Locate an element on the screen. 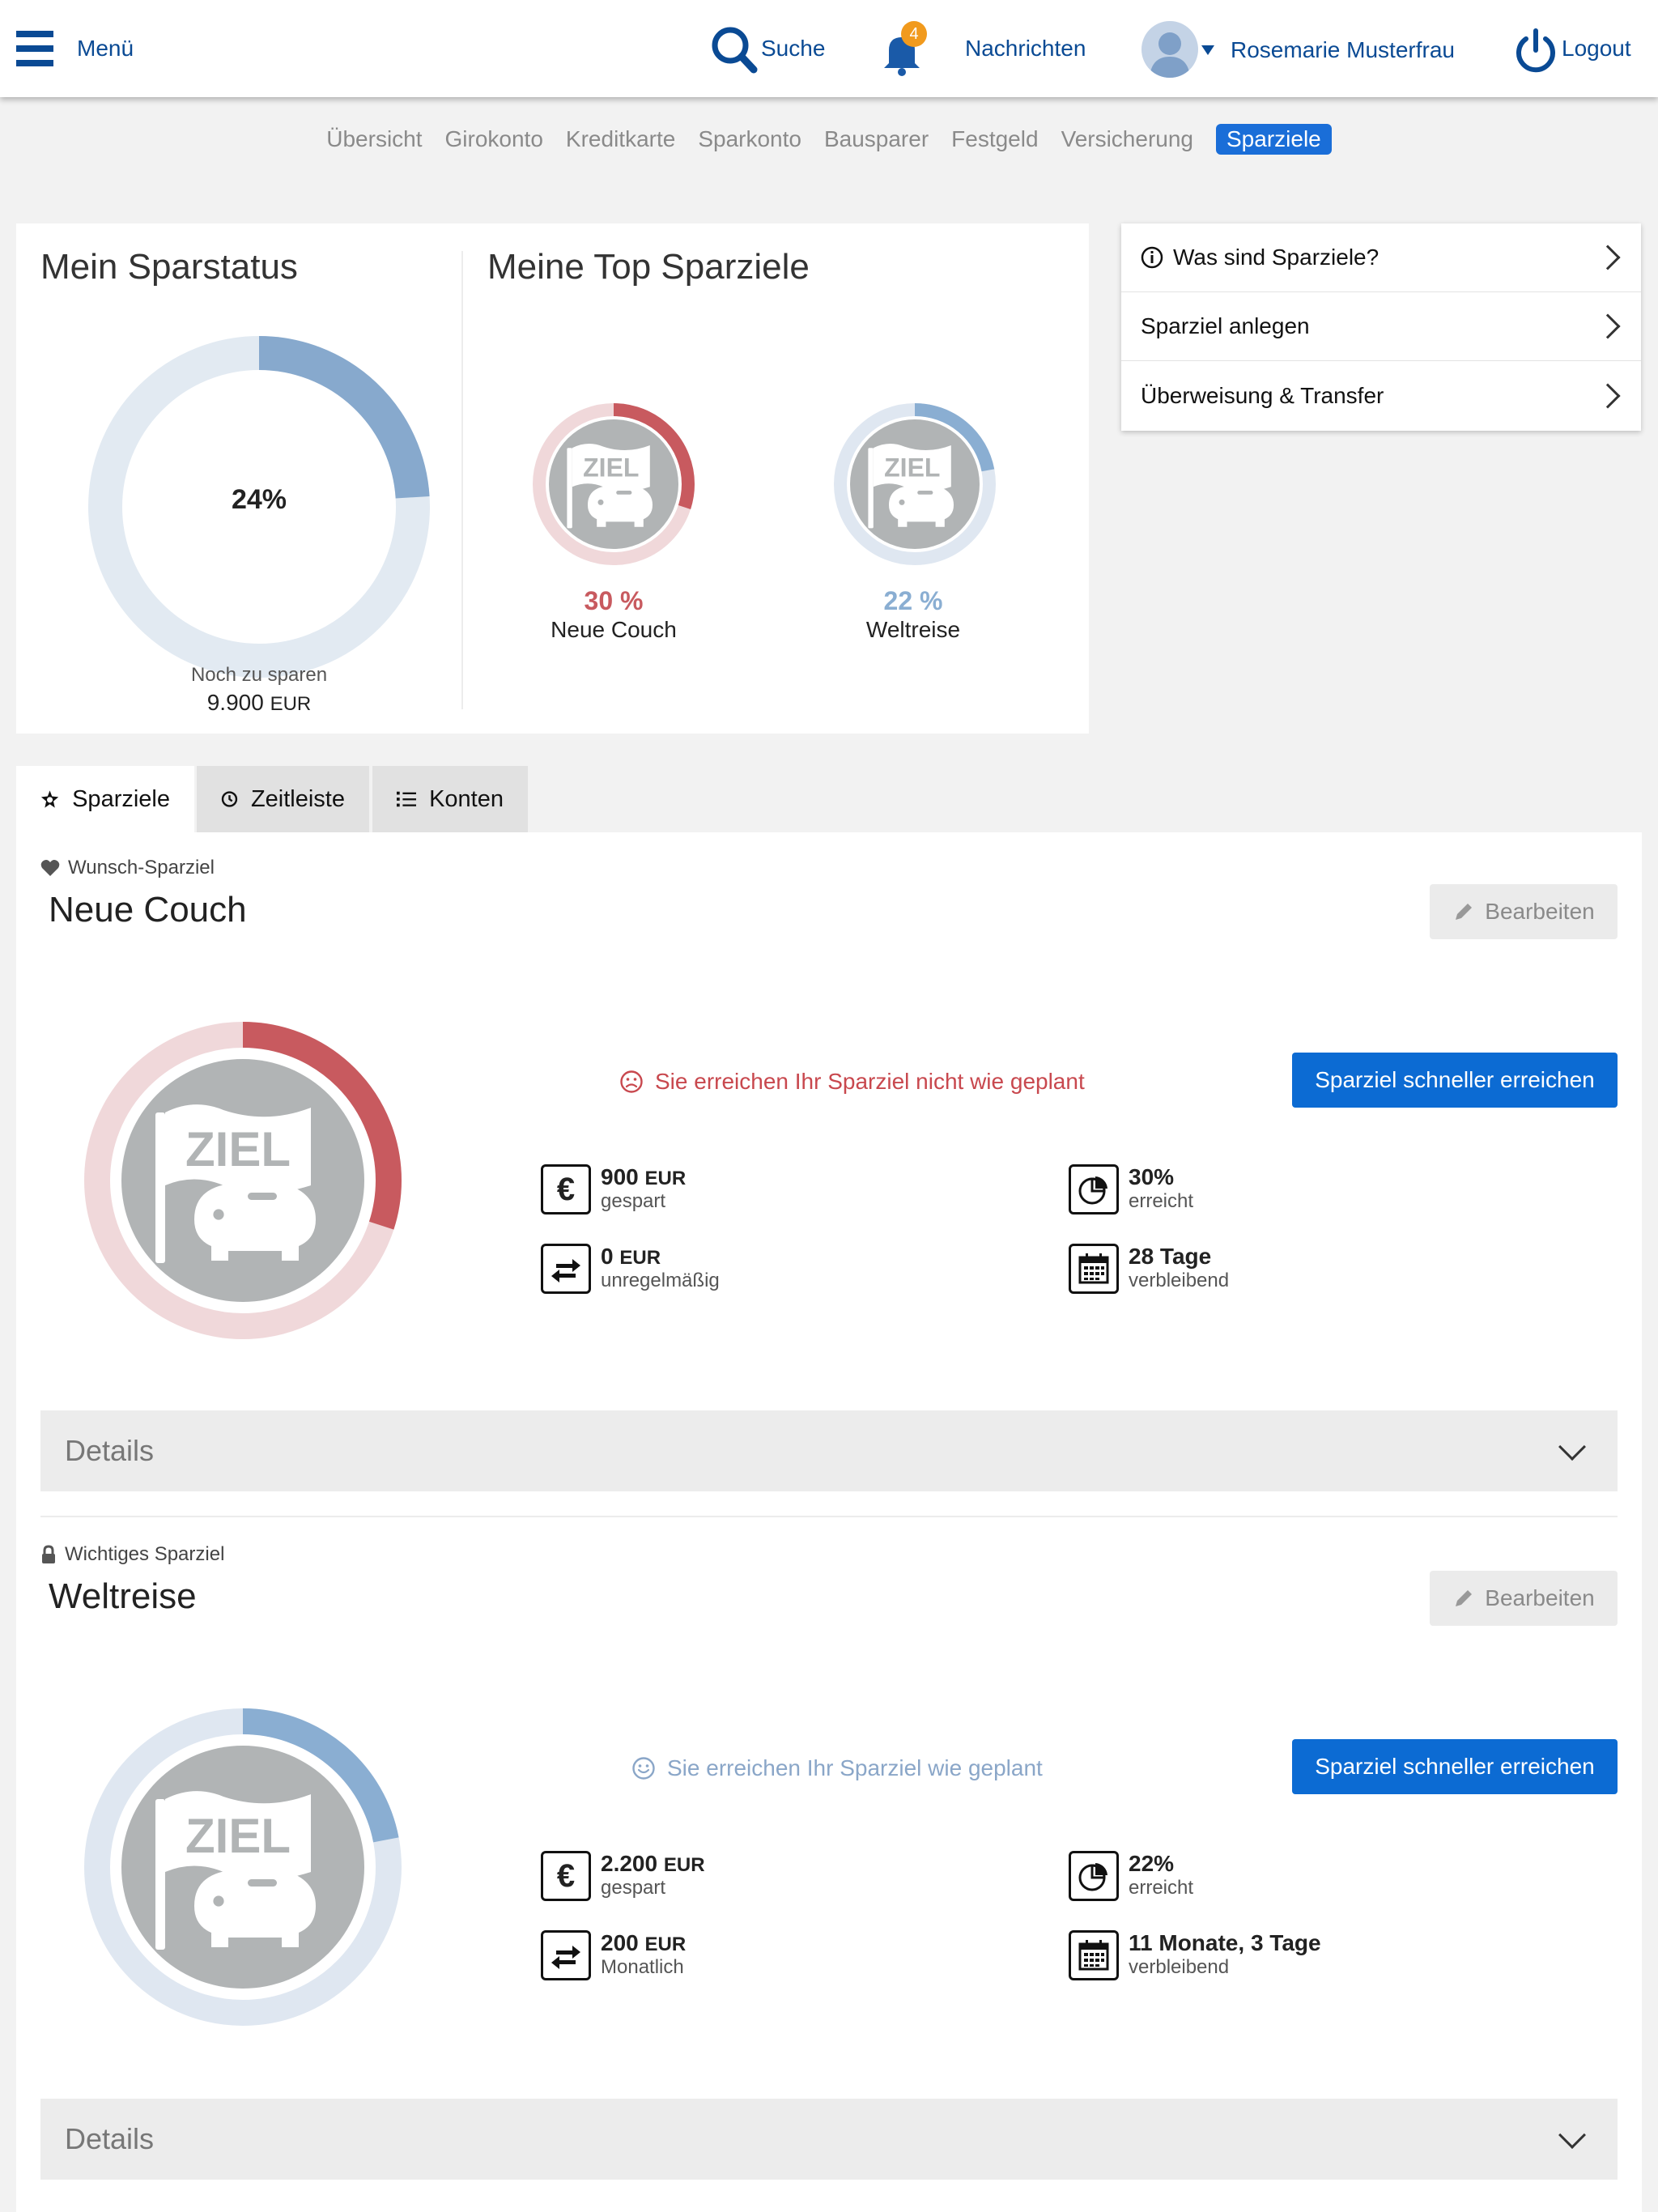 Image resolution: width=1658 pixels, height=2212 pixels. goal-weltreise-ring: ZIEL is located at coordinates (243, 1867).